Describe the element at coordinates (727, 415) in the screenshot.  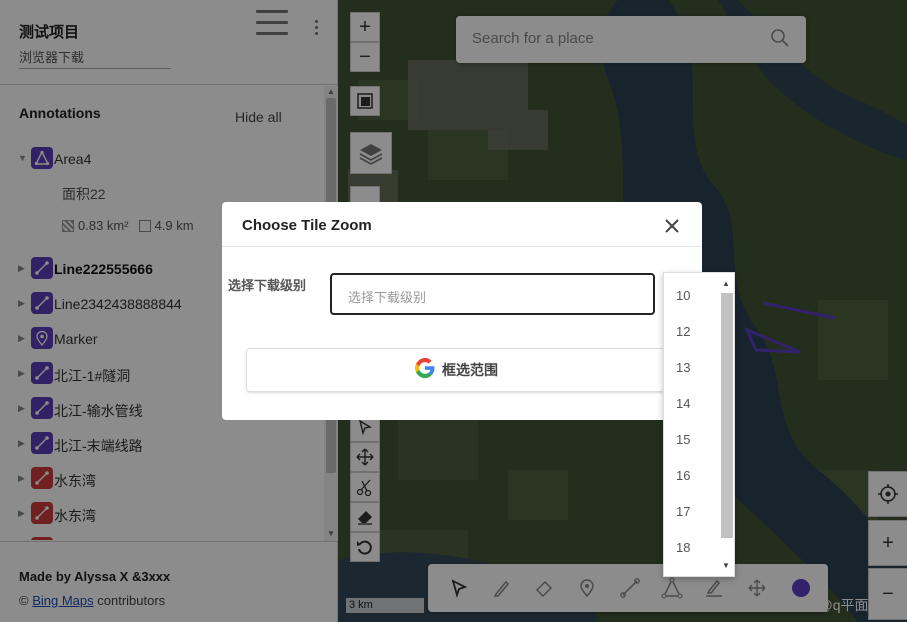
I see `scrollbar-thumb` at that location.